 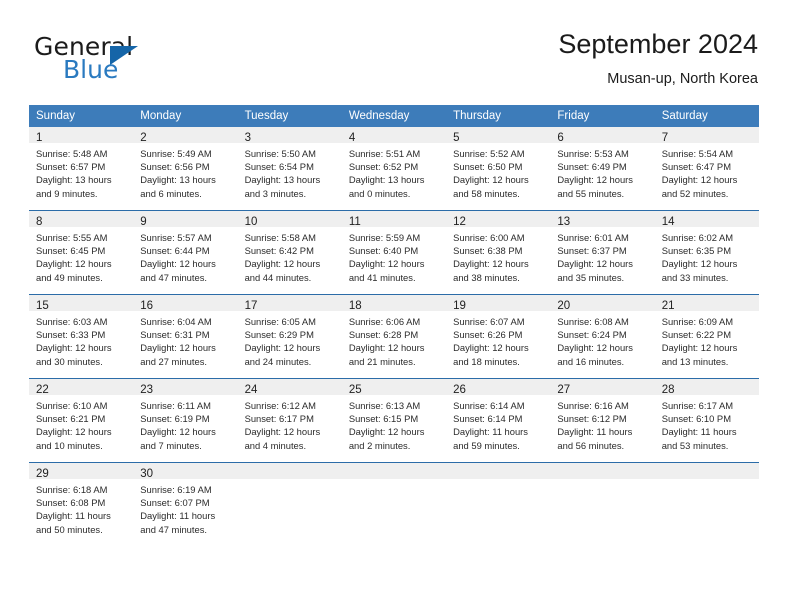 What do you see at coordinates (394, 135) in the screenshot?
I see `day-number-band: 4` at bounding box center [394, 135].